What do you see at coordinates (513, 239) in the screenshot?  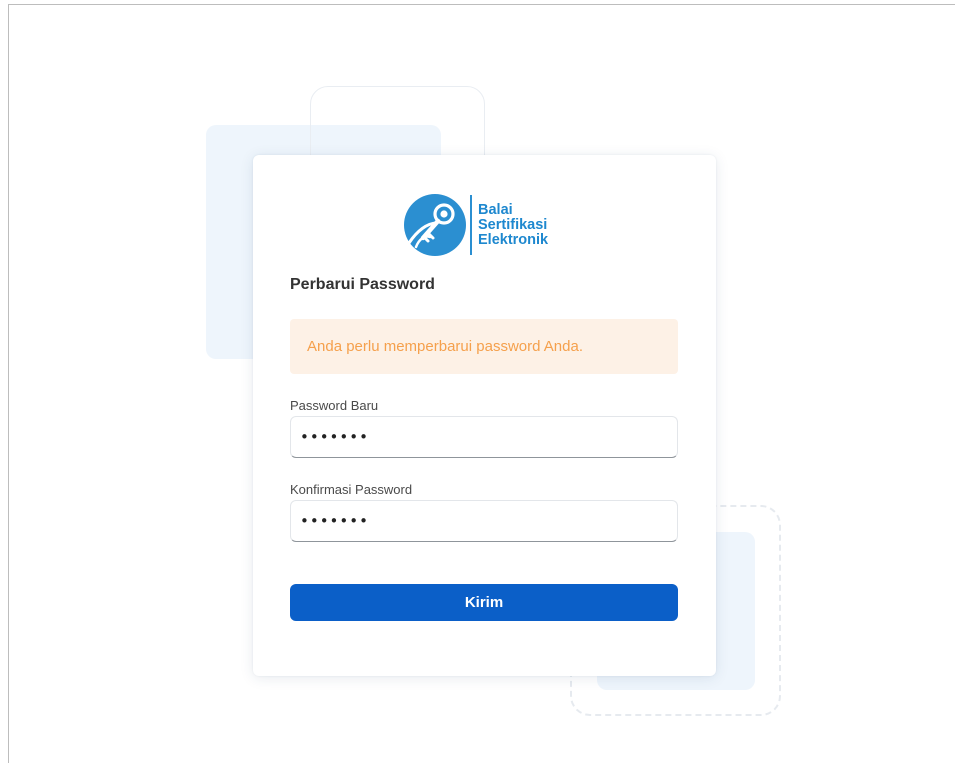 I see `logo-text-line: Elektronik` at bounding box center [513, 239].